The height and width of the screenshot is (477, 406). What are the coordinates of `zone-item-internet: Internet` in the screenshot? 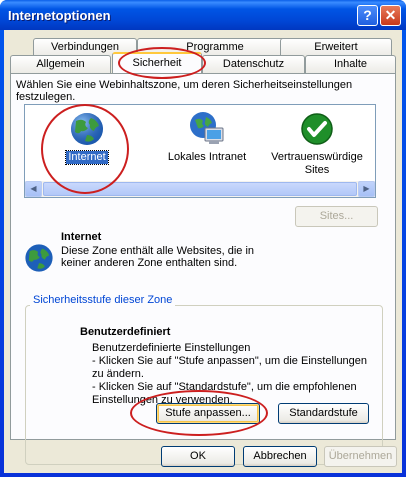 It's located at (87, 135).